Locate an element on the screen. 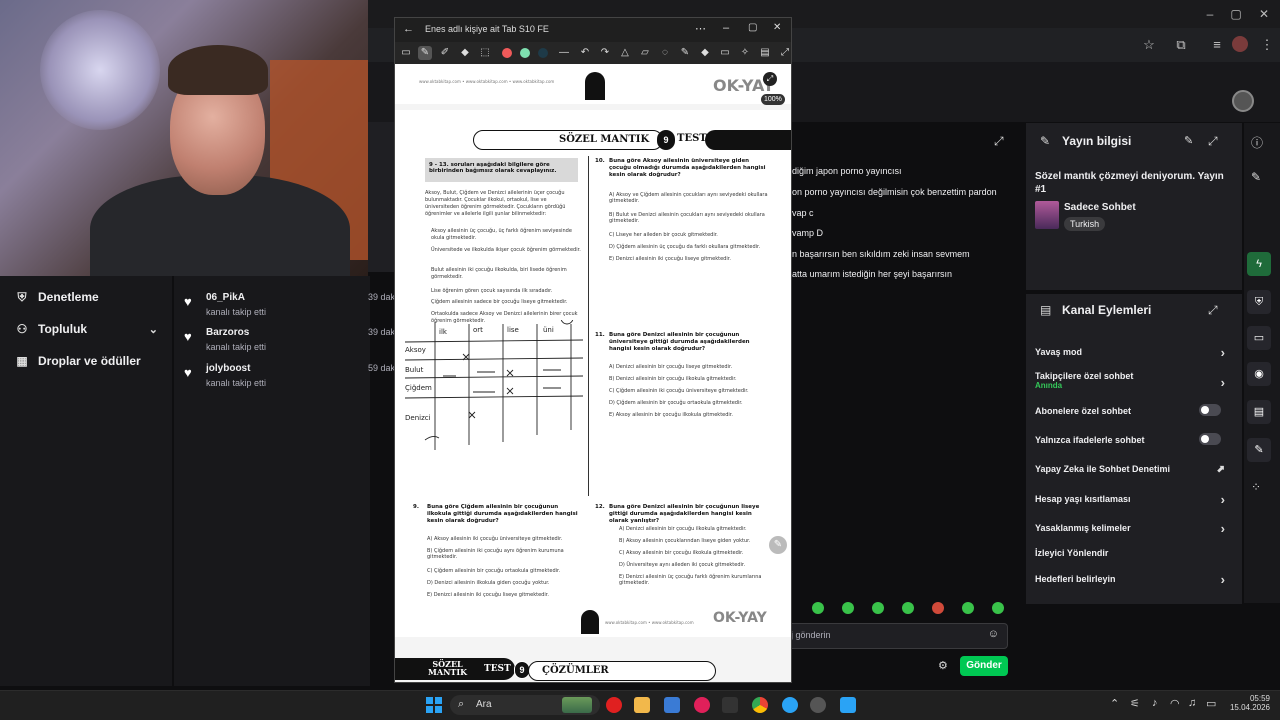 The image size is (1280, 720). phone-link-app-icon is located at coordinates (848, 705).